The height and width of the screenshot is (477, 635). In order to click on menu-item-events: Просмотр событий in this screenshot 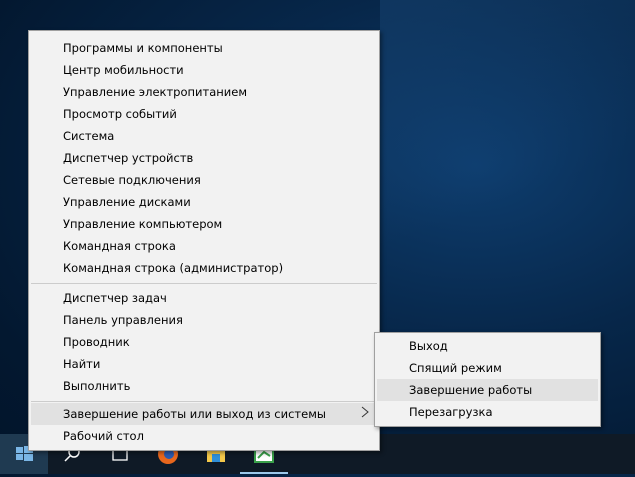, I will do `click(204, 114)`.